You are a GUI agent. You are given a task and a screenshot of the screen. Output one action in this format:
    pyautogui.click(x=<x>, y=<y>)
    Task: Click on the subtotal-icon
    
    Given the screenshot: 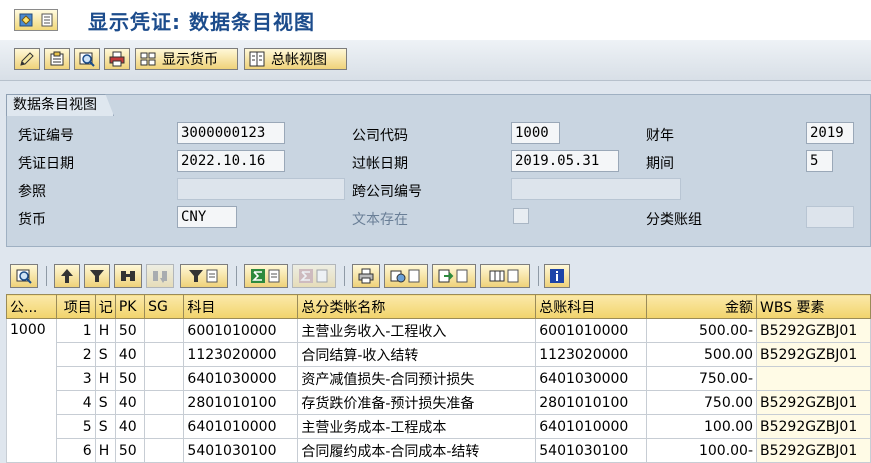 What is the action you would take?
    pyautogui.click(x=306, y=276)
    